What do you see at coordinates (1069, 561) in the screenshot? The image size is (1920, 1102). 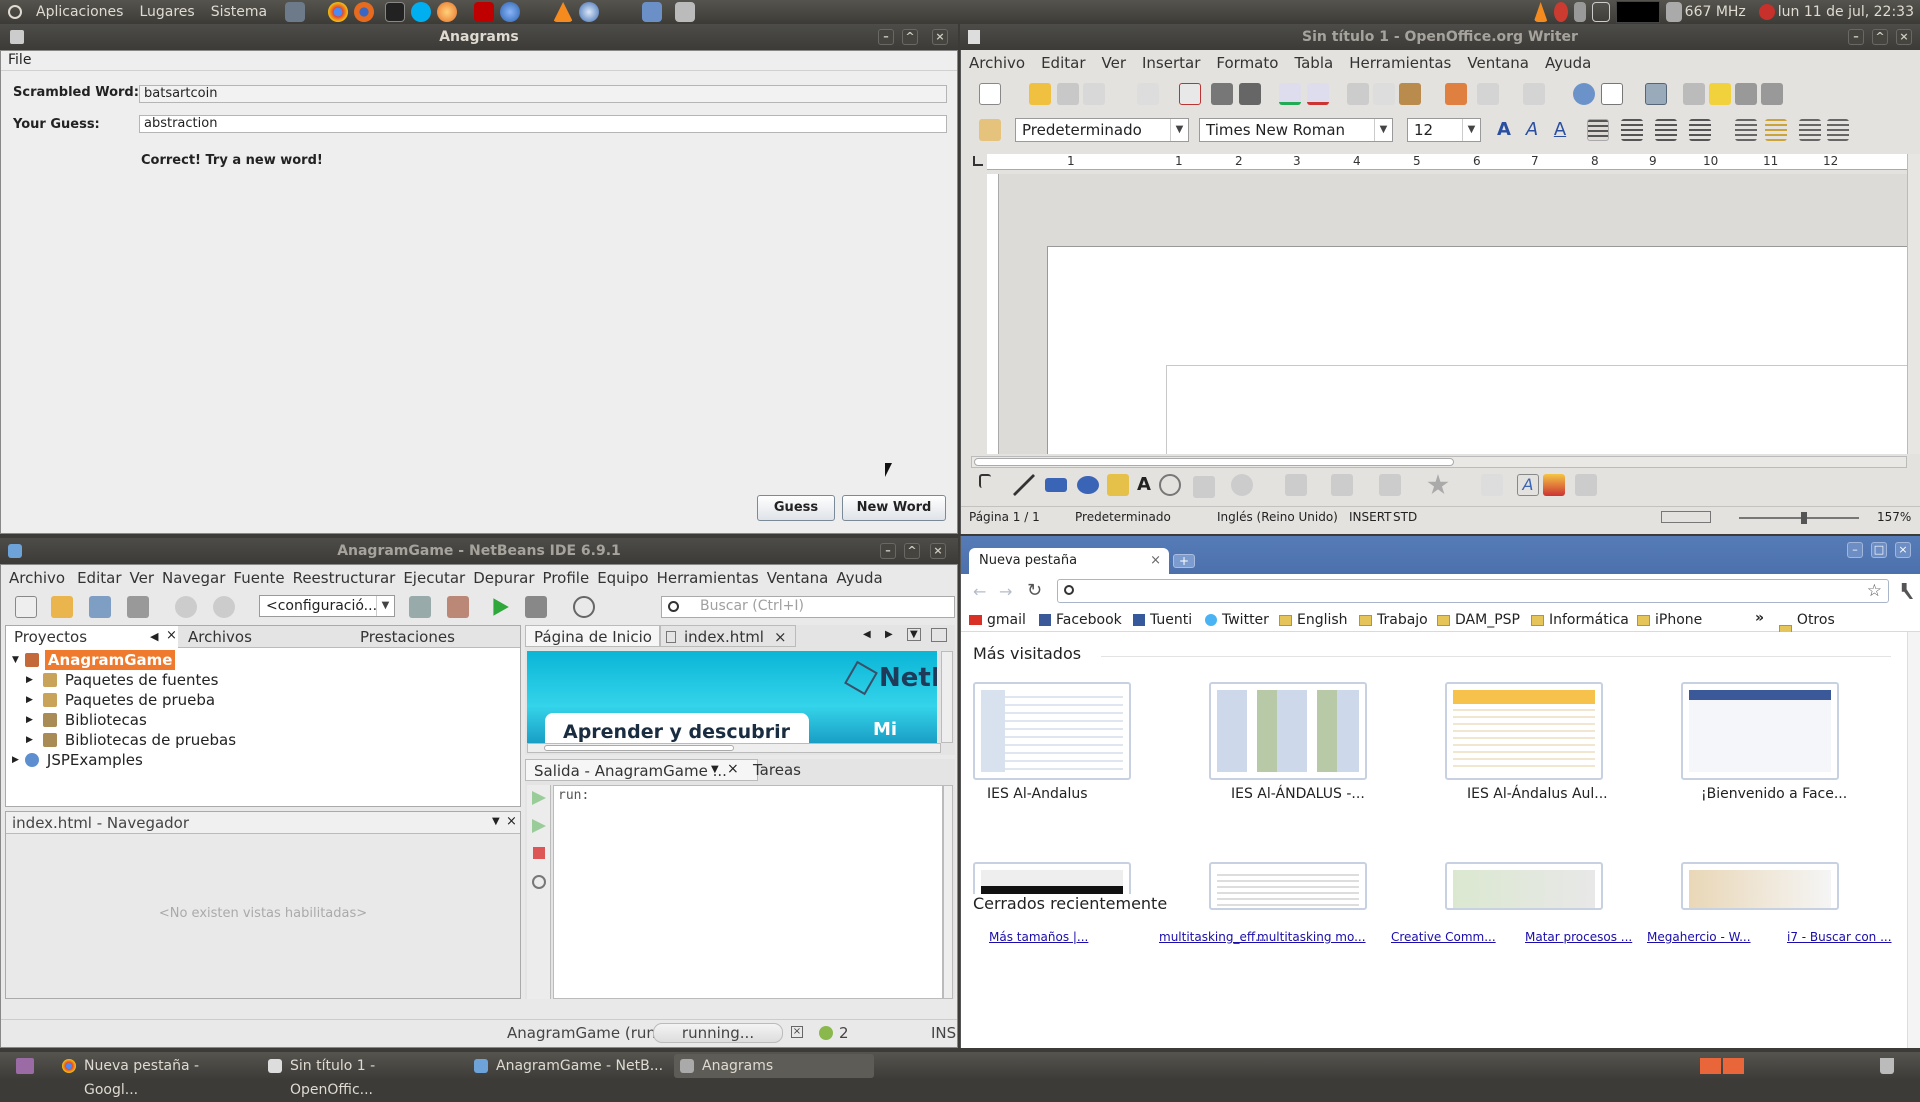 I see `chrome-tab-active: Nueva pestaña ×` at bounding box center [1069, 561].